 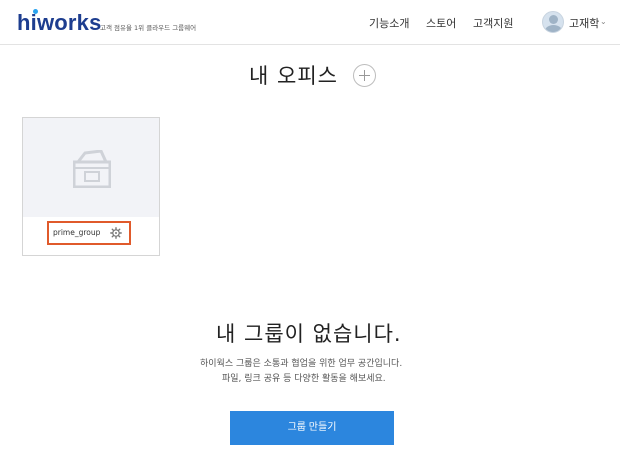 I want to click on office-card-thumbnail, so click(x=91, y=167).